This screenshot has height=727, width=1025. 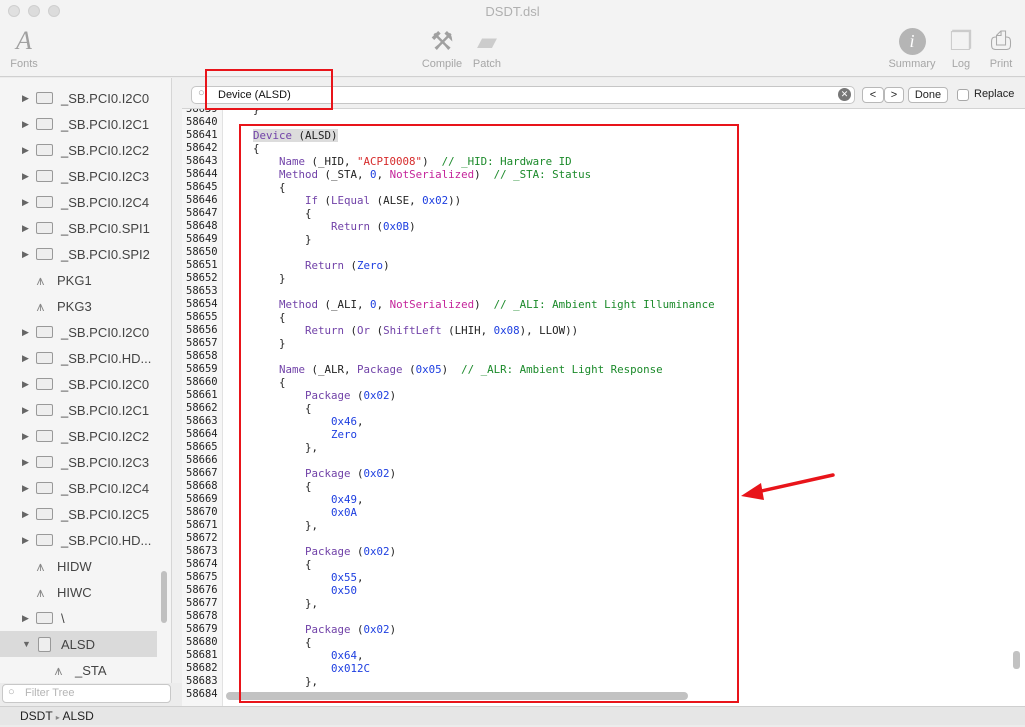 I want to click on tree-item-label: PKG3, so click(x=74, y=306).